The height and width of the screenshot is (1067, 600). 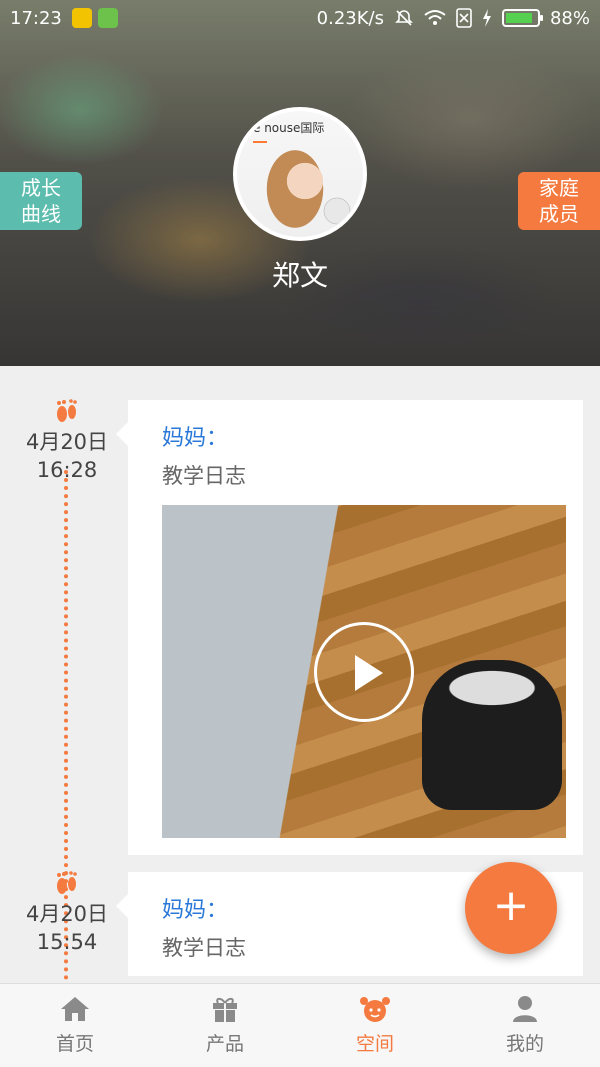 I want to click on entry-date: 4月20日 15:54, so click(x=67, y=928).